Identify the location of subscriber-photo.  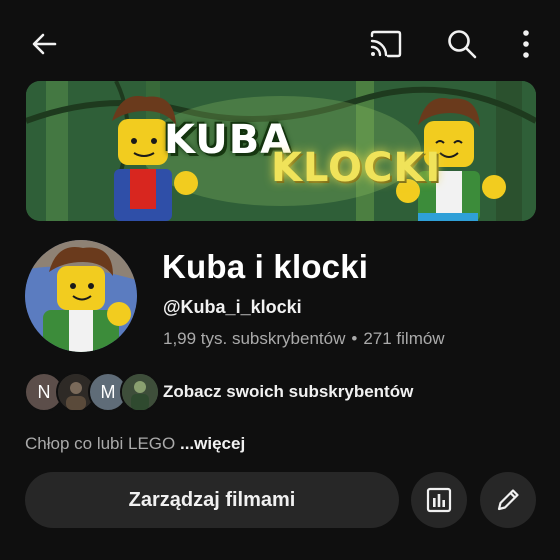
(140, 392).